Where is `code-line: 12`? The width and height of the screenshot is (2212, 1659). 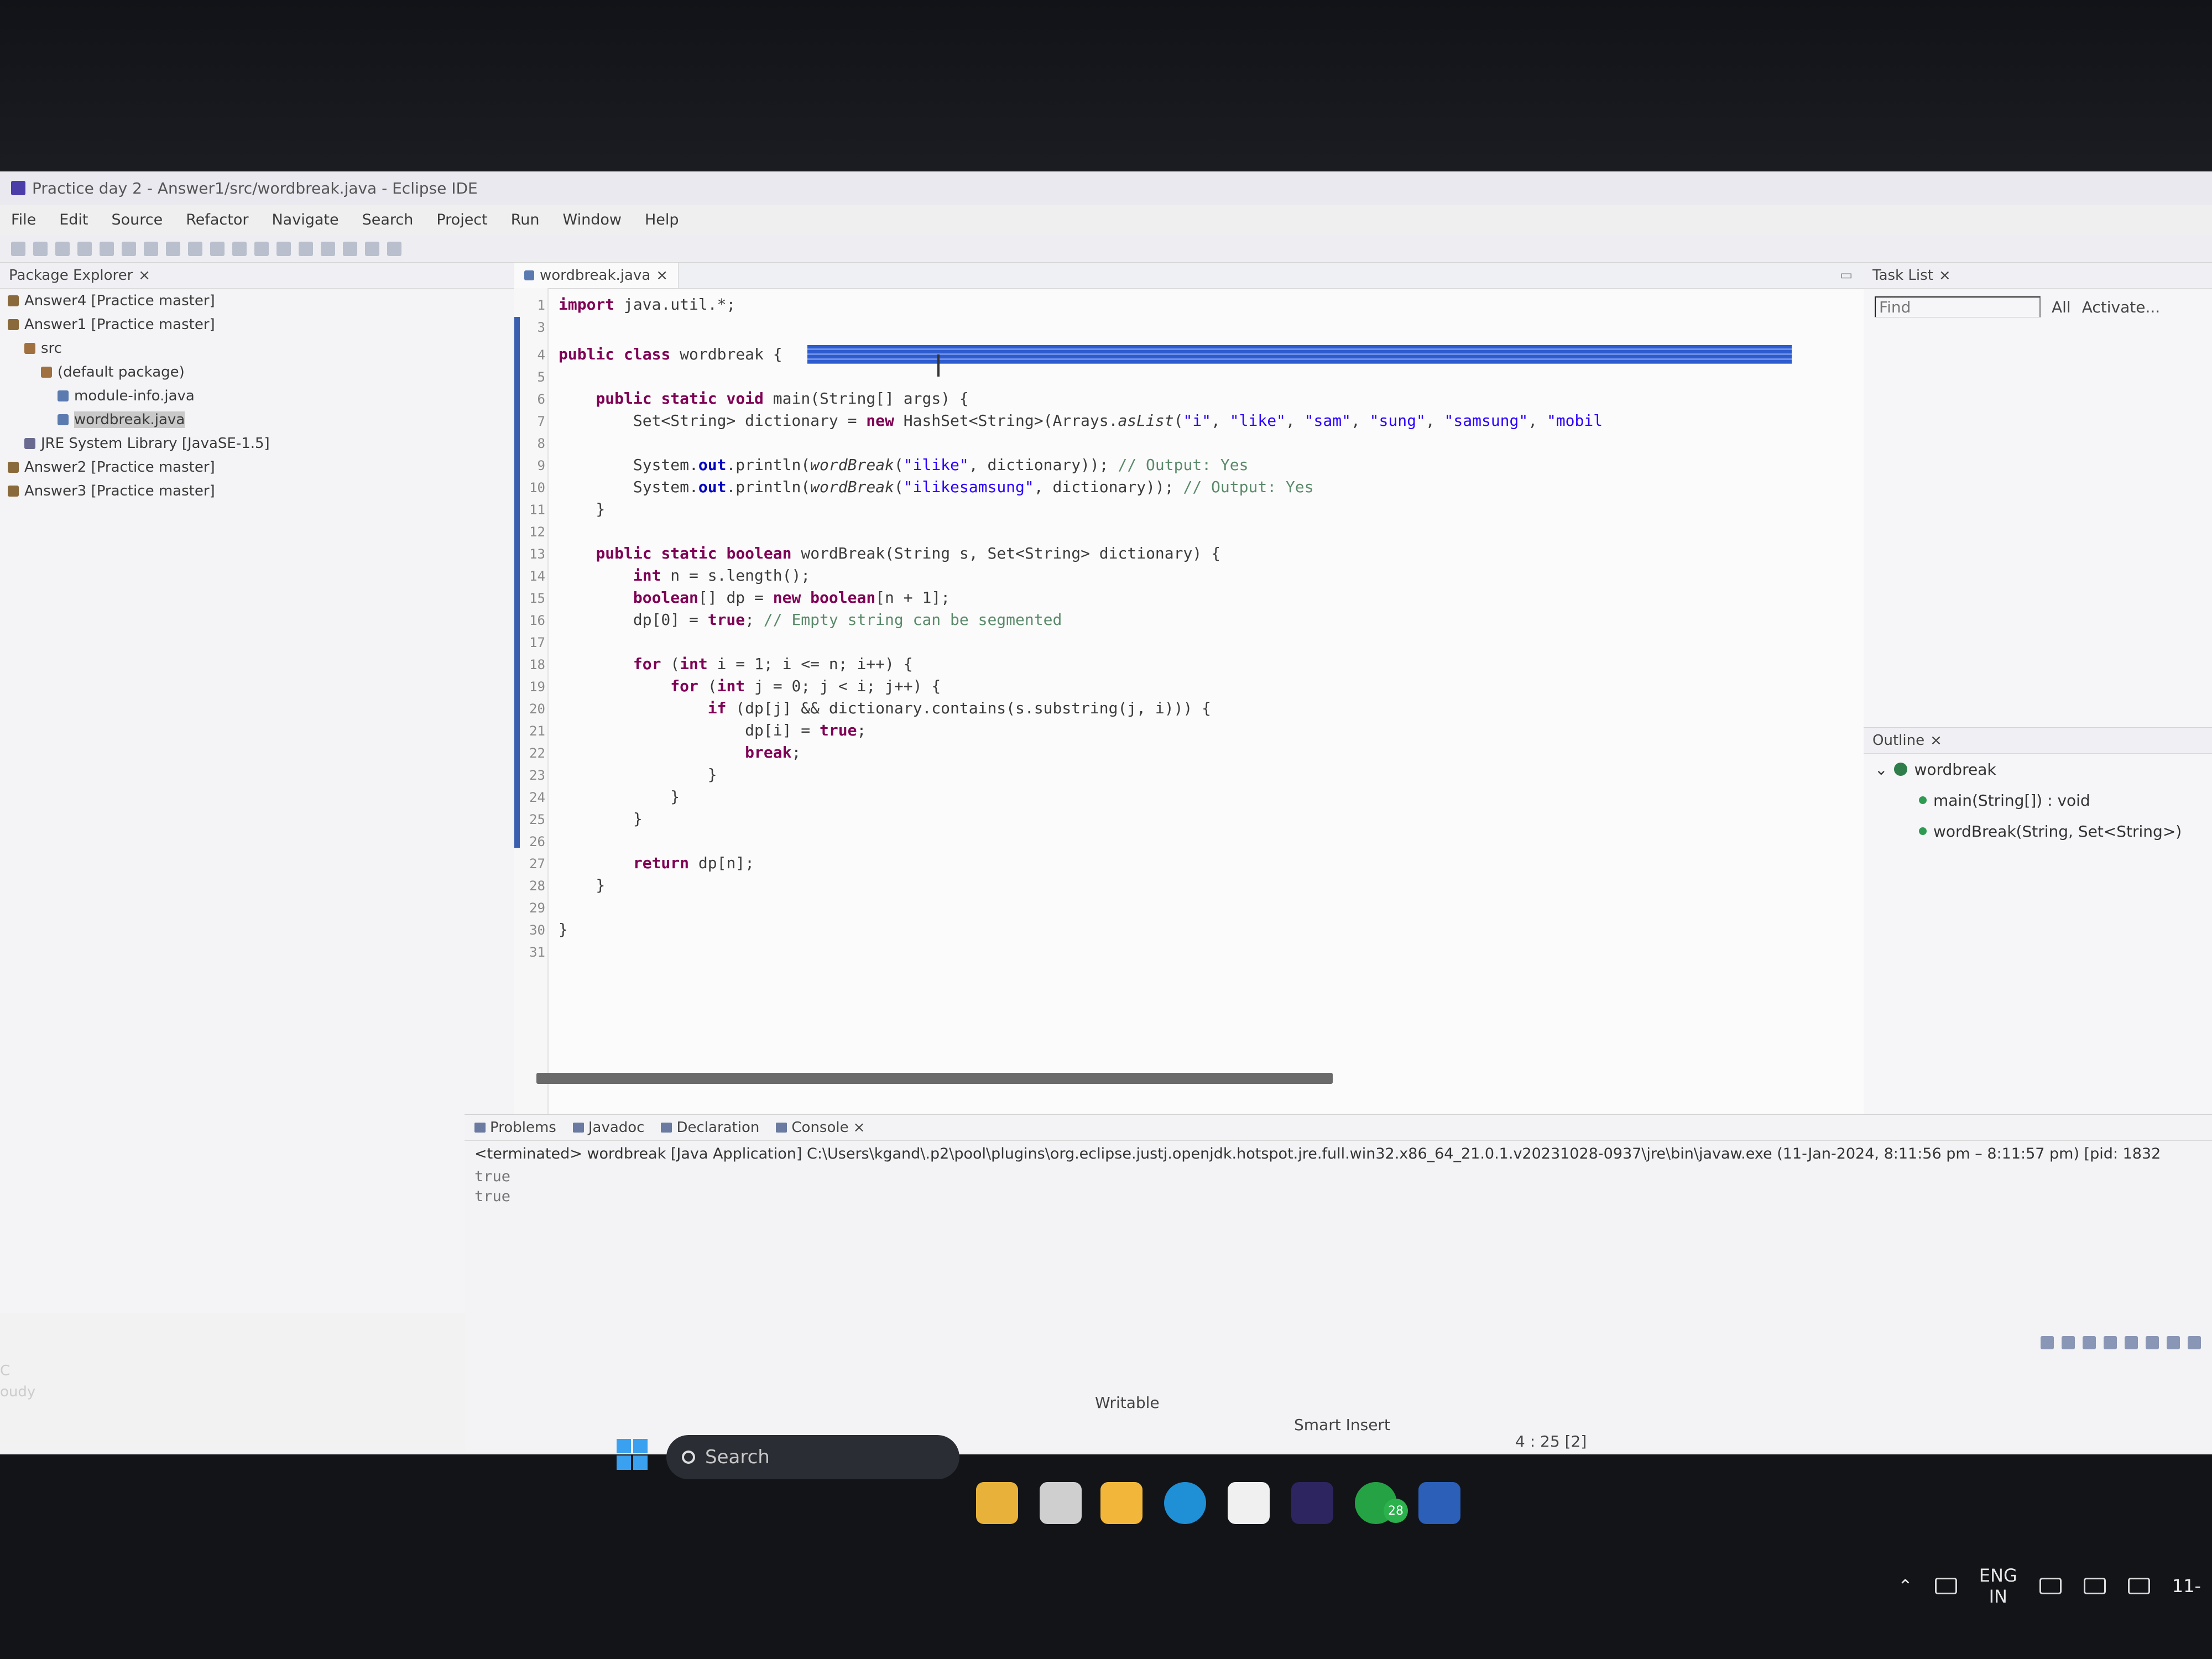 code-line: 12 is located at coordinates (537, 531).